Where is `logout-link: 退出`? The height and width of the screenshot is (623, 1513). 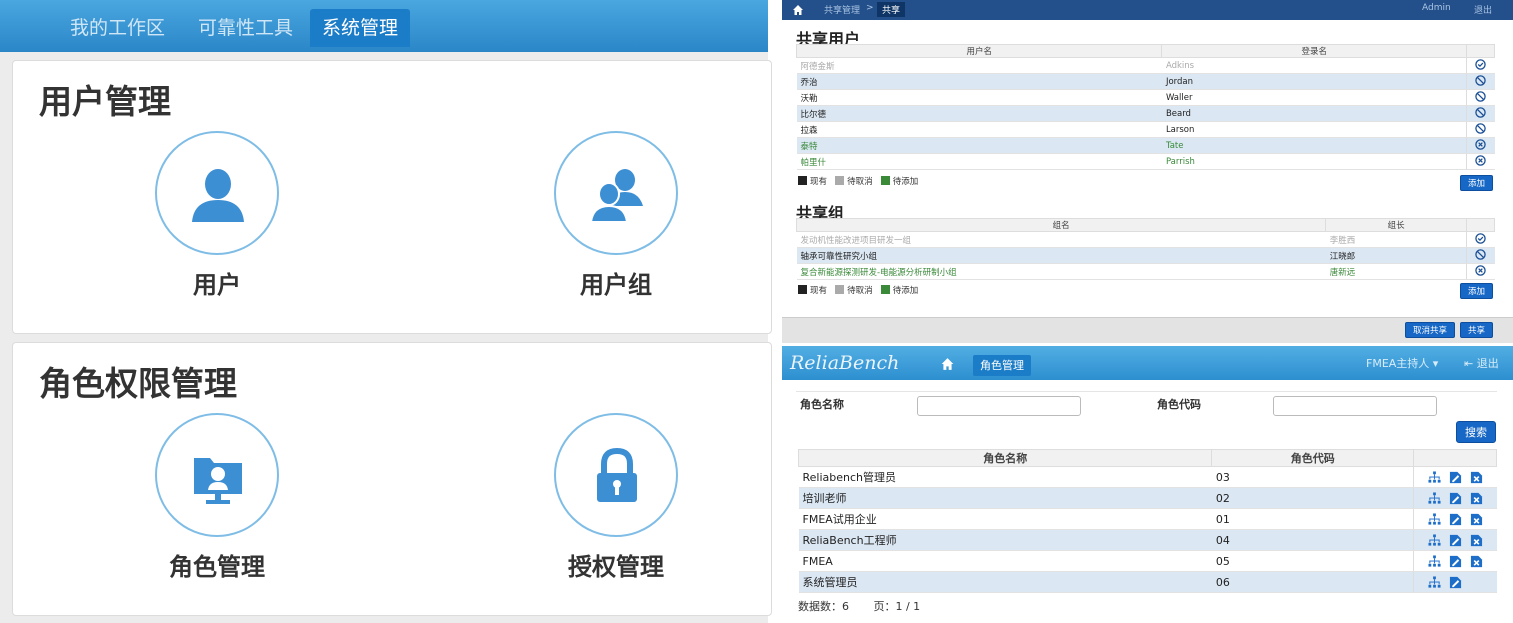 logout-link: 退出 is located at coordinates (1483, 9).